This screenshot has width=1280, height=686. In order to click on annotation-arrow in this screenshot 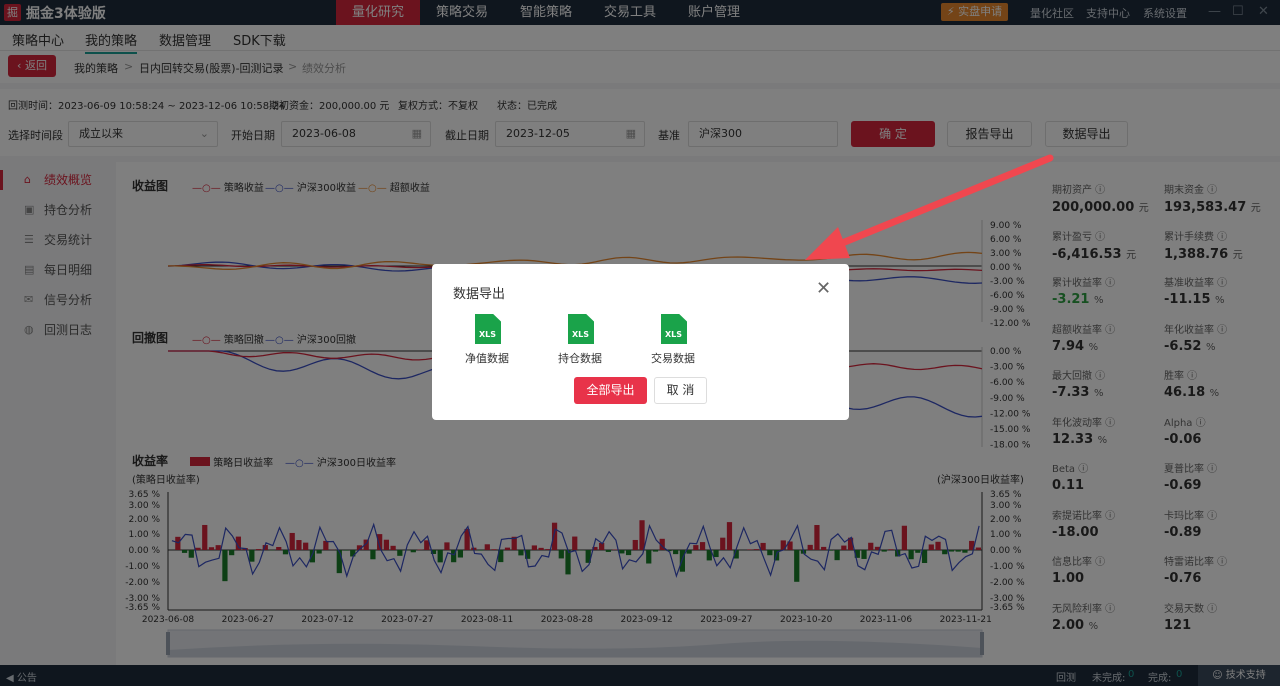, I will do `click(929, 207)`.